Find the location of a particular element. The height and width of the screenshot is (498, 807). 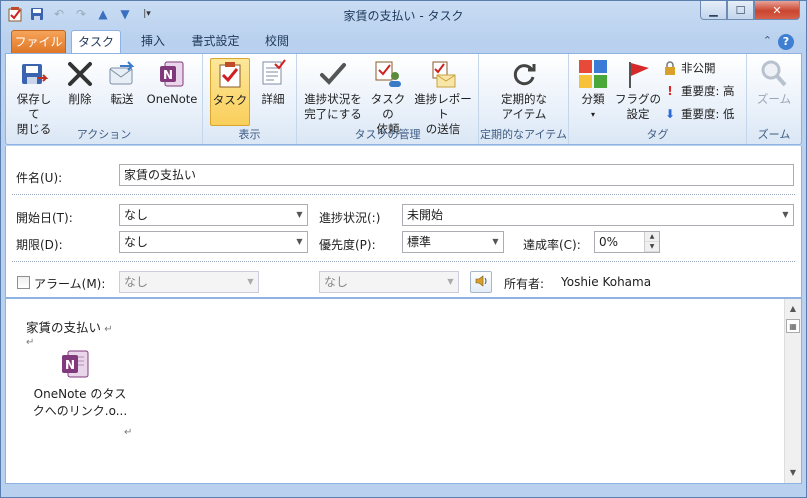

tab-review: 校閲 is located at coordinates (277, 42).